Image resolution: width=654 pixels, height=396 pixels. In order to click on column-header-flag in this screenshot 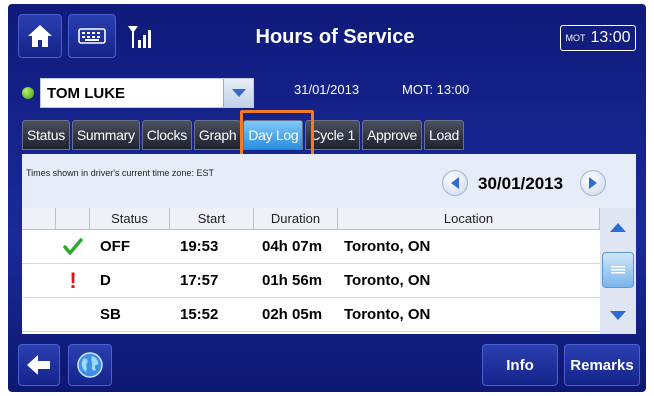, I will do `click(73, 218)`.